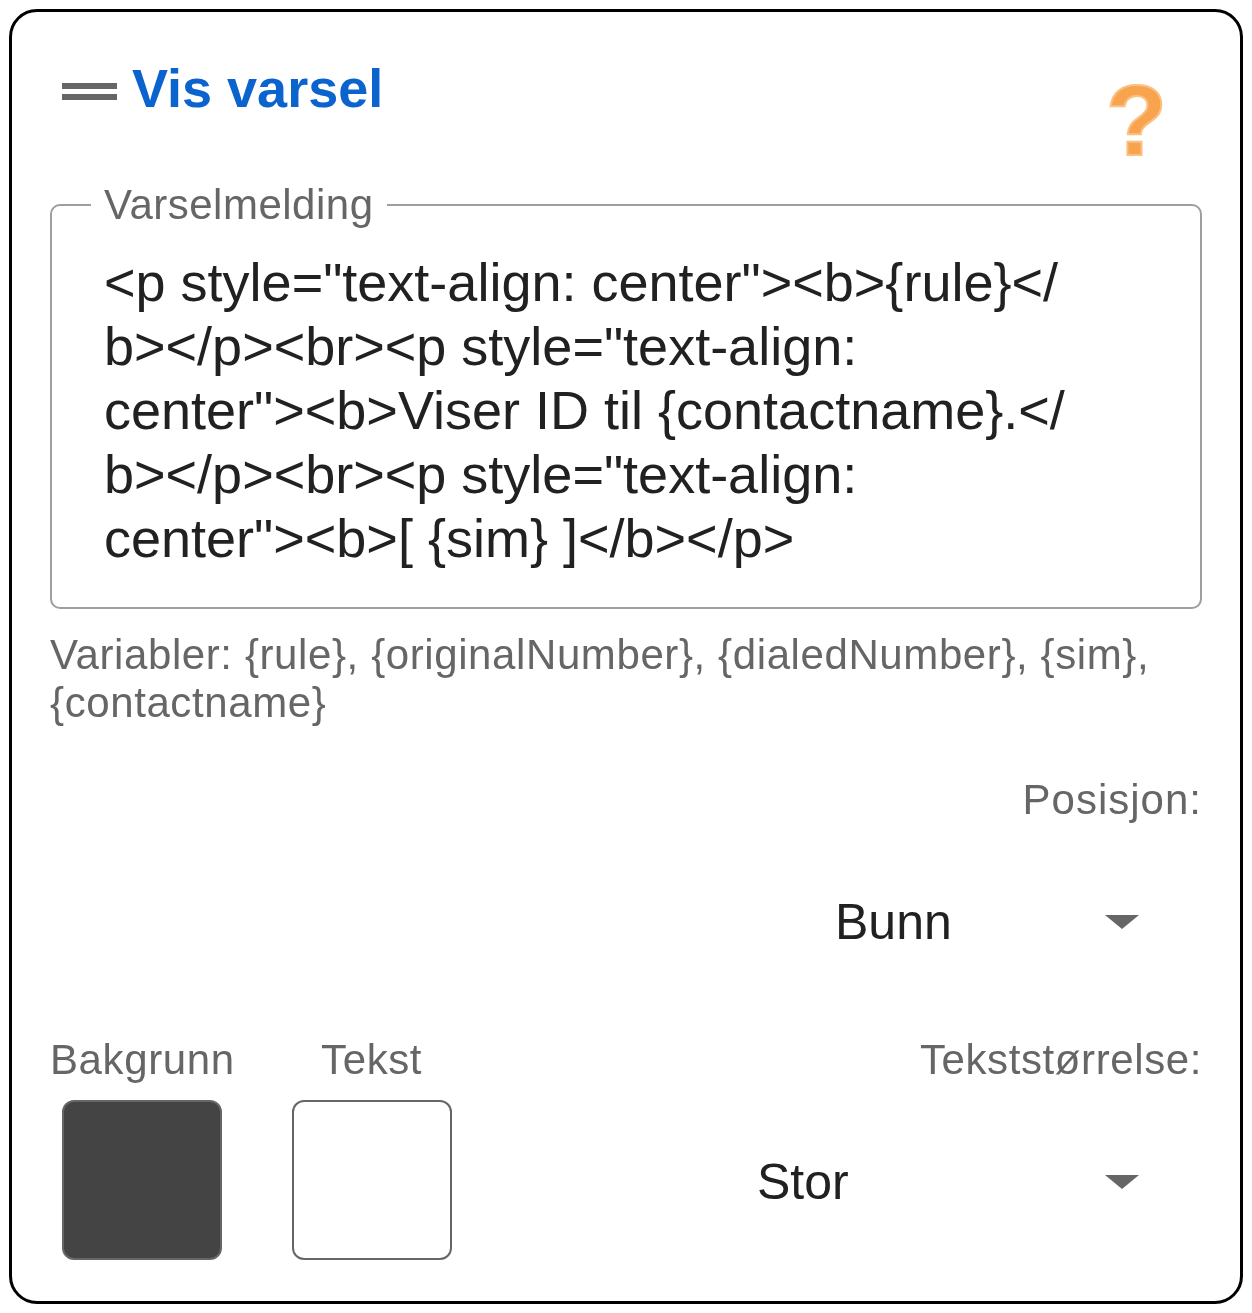  I want to click on color-label: Bakgrunn, so click(142, 1060).